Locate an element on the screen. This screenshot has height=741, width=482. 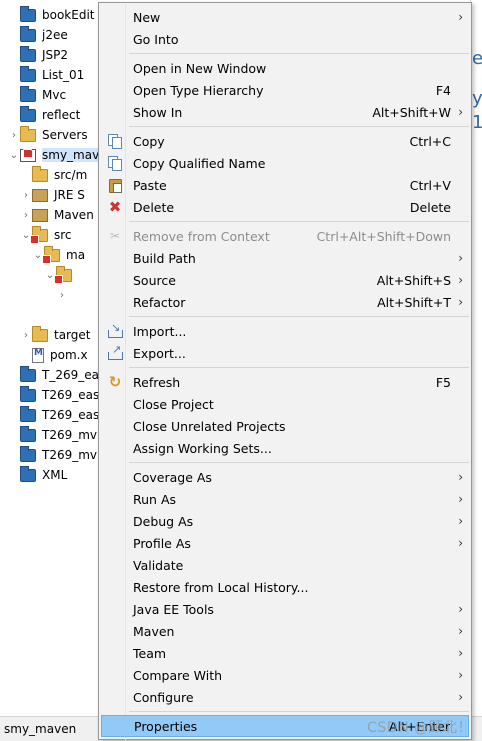
tree-item-smy-mav: ⌄ smy_mav is located at coordinates (54, 155).